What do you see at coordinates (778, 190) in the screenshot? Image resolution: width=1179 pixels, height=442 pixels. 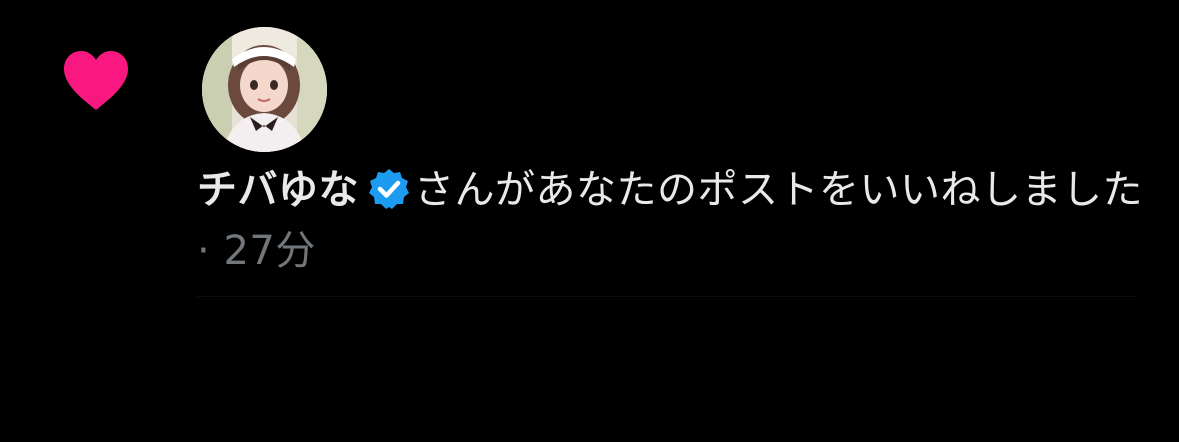 I see `notification-message: さんがあなたのポストをいいねしました` at bounding box center [778, 190].